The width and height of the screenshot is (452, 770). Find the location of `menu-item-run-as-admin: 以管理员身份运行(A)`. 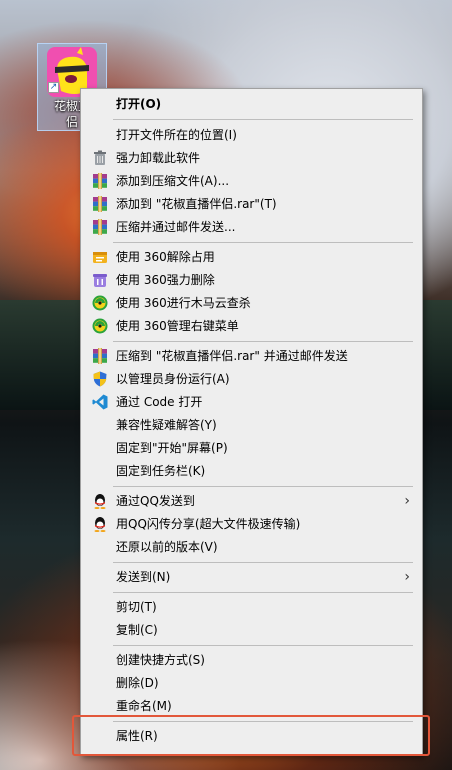

menu-item-run-as-admin: 以管理员身份运行(A) is located at coordinates (251, 379).